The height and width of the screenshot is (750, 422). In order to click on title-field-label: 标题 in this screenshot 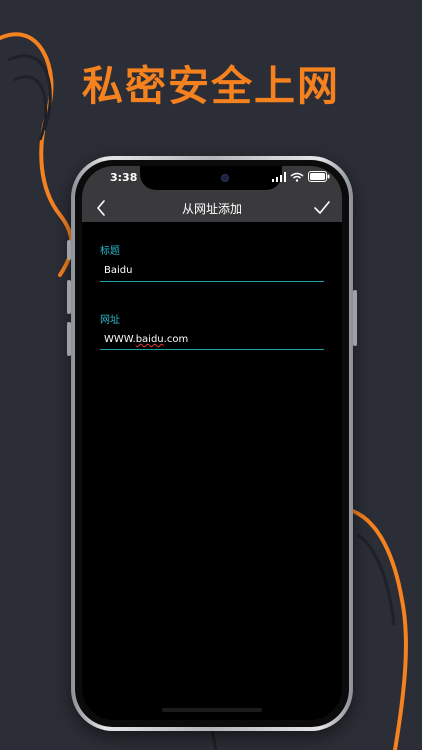, I will do `click(110, 251)`.